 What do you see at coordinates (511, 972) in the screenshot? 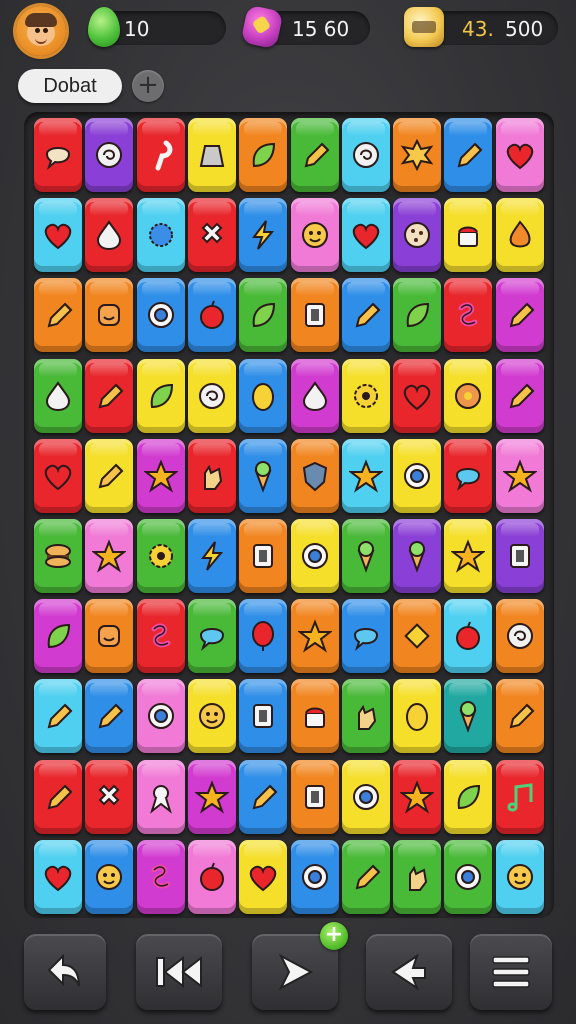
I see `menu-button` at bounding box center [511, 972].